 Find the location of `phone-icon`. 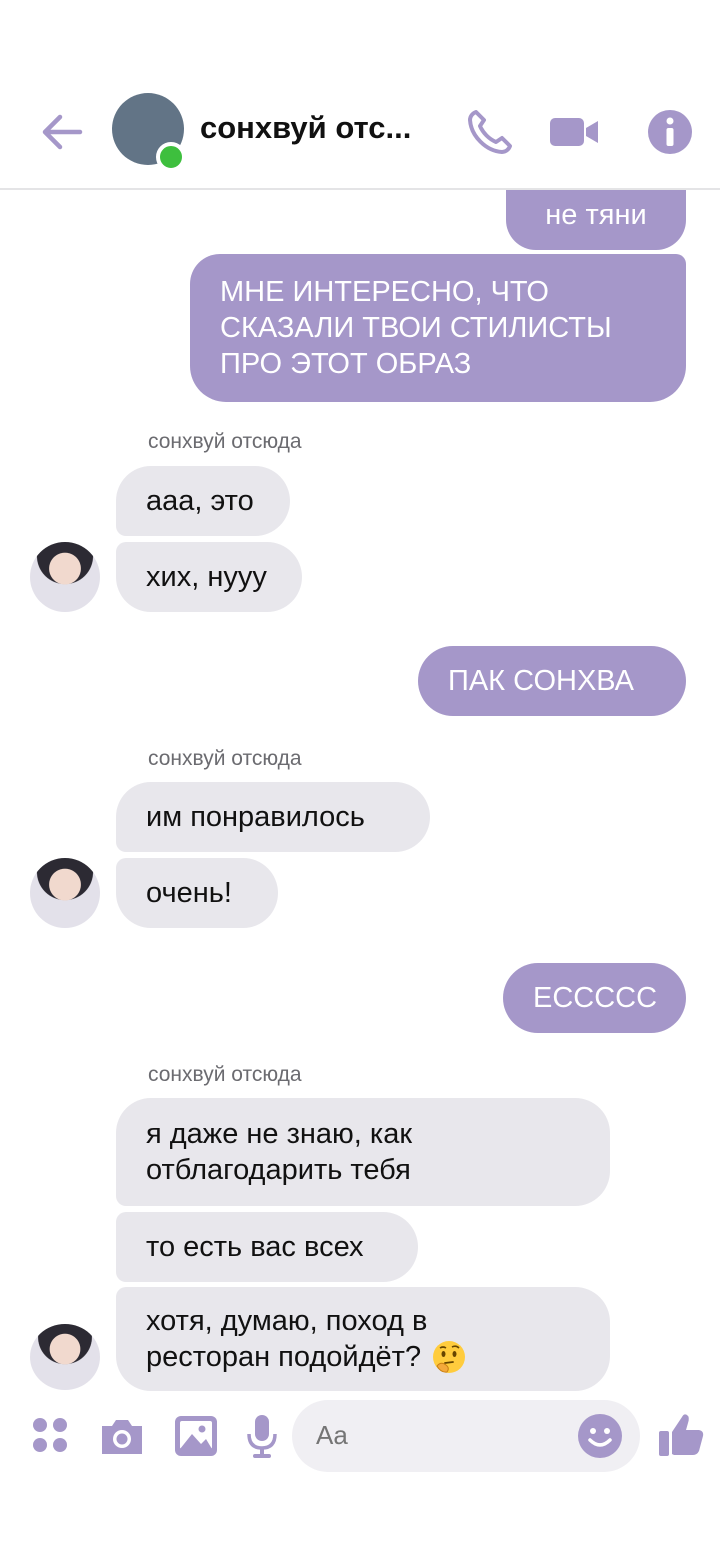

phone-icon is located at coordinates (490, 132).